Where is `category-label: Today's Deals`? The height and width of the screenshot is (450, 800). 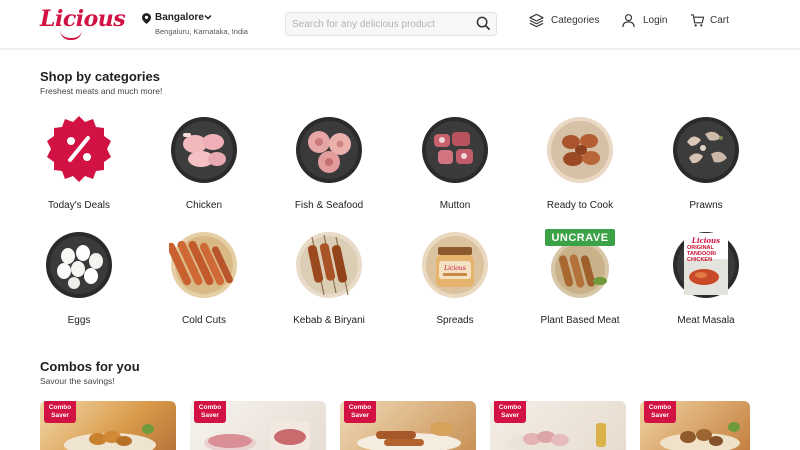
category-label: Today's Deals is located at coordinates (79, 205).